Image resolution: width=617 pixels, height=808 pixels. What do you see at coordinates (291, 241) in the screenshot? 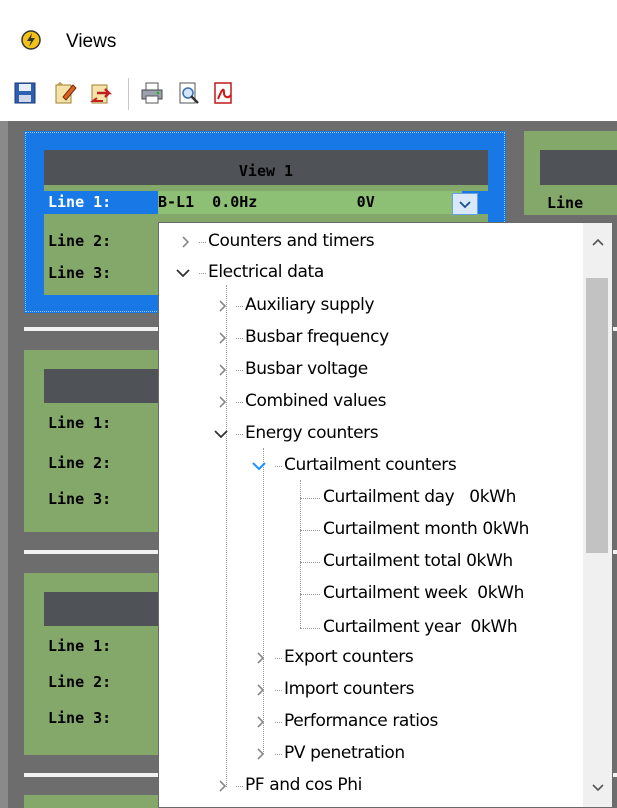
I see `tree-item-counters-and-timers: Counters and timers` at bounding box center [291, 241].